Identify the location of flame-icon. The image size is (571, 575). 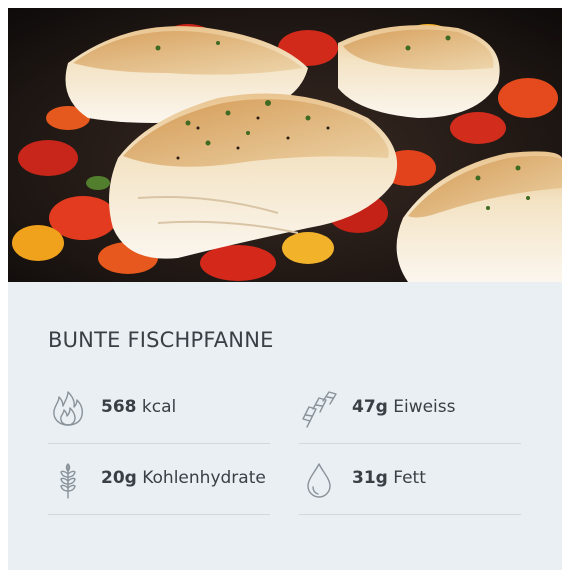
(68, 408).